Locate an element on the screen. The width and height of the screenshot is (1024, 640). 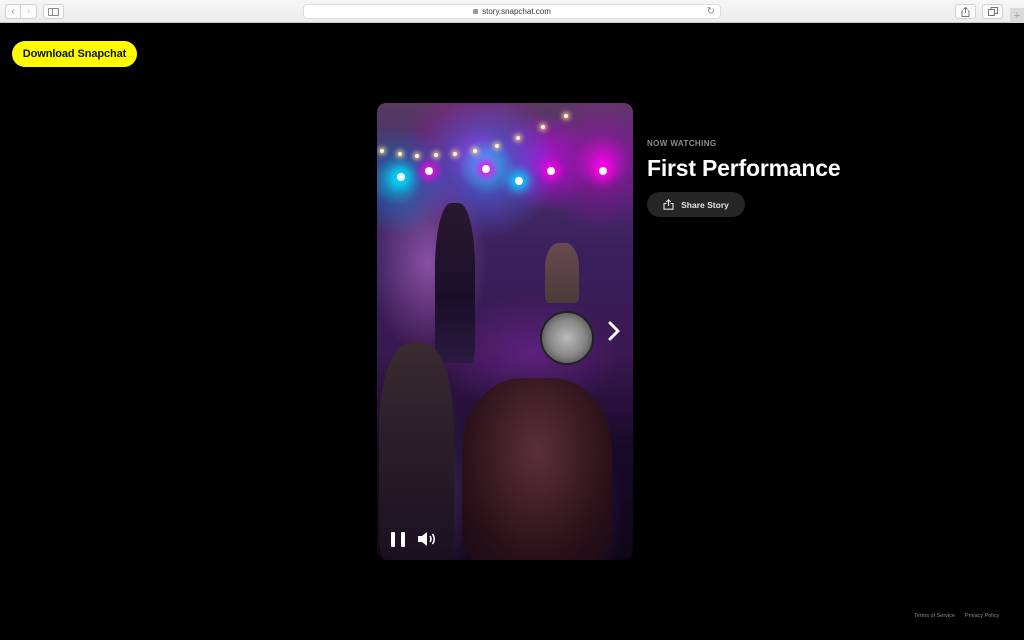
next-snap-button is located at coordinates (614, 331).